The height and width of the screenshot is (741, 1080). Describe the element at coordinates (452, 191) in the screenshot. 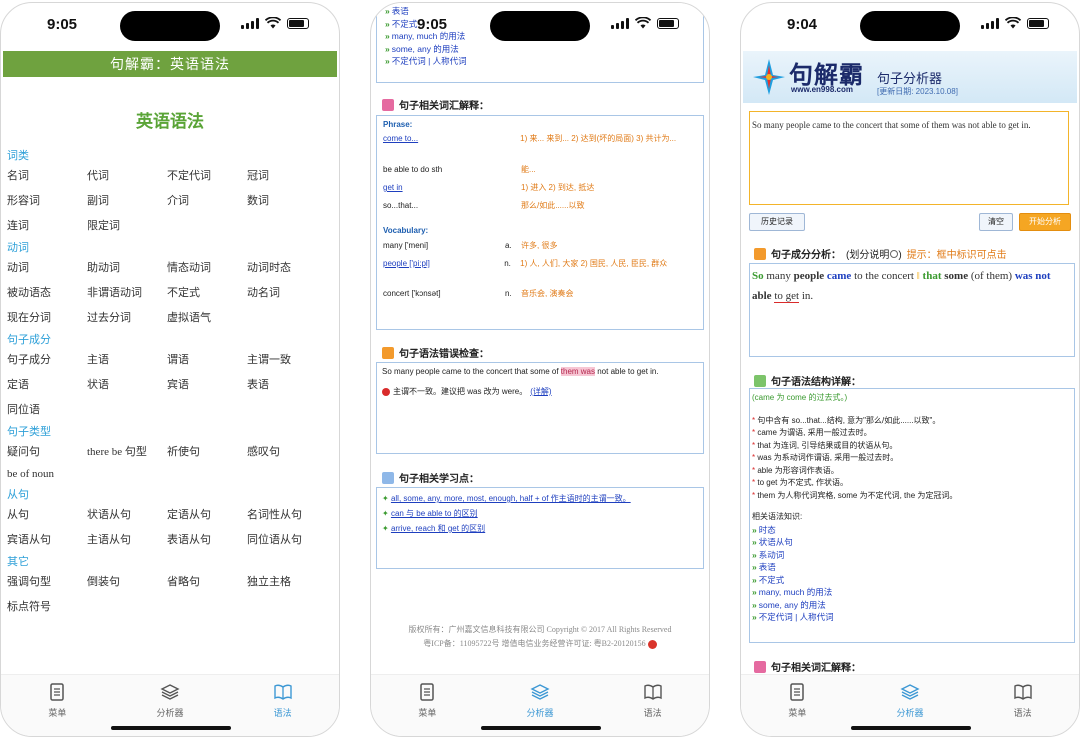

I see `phrase-link: get in` at that location.